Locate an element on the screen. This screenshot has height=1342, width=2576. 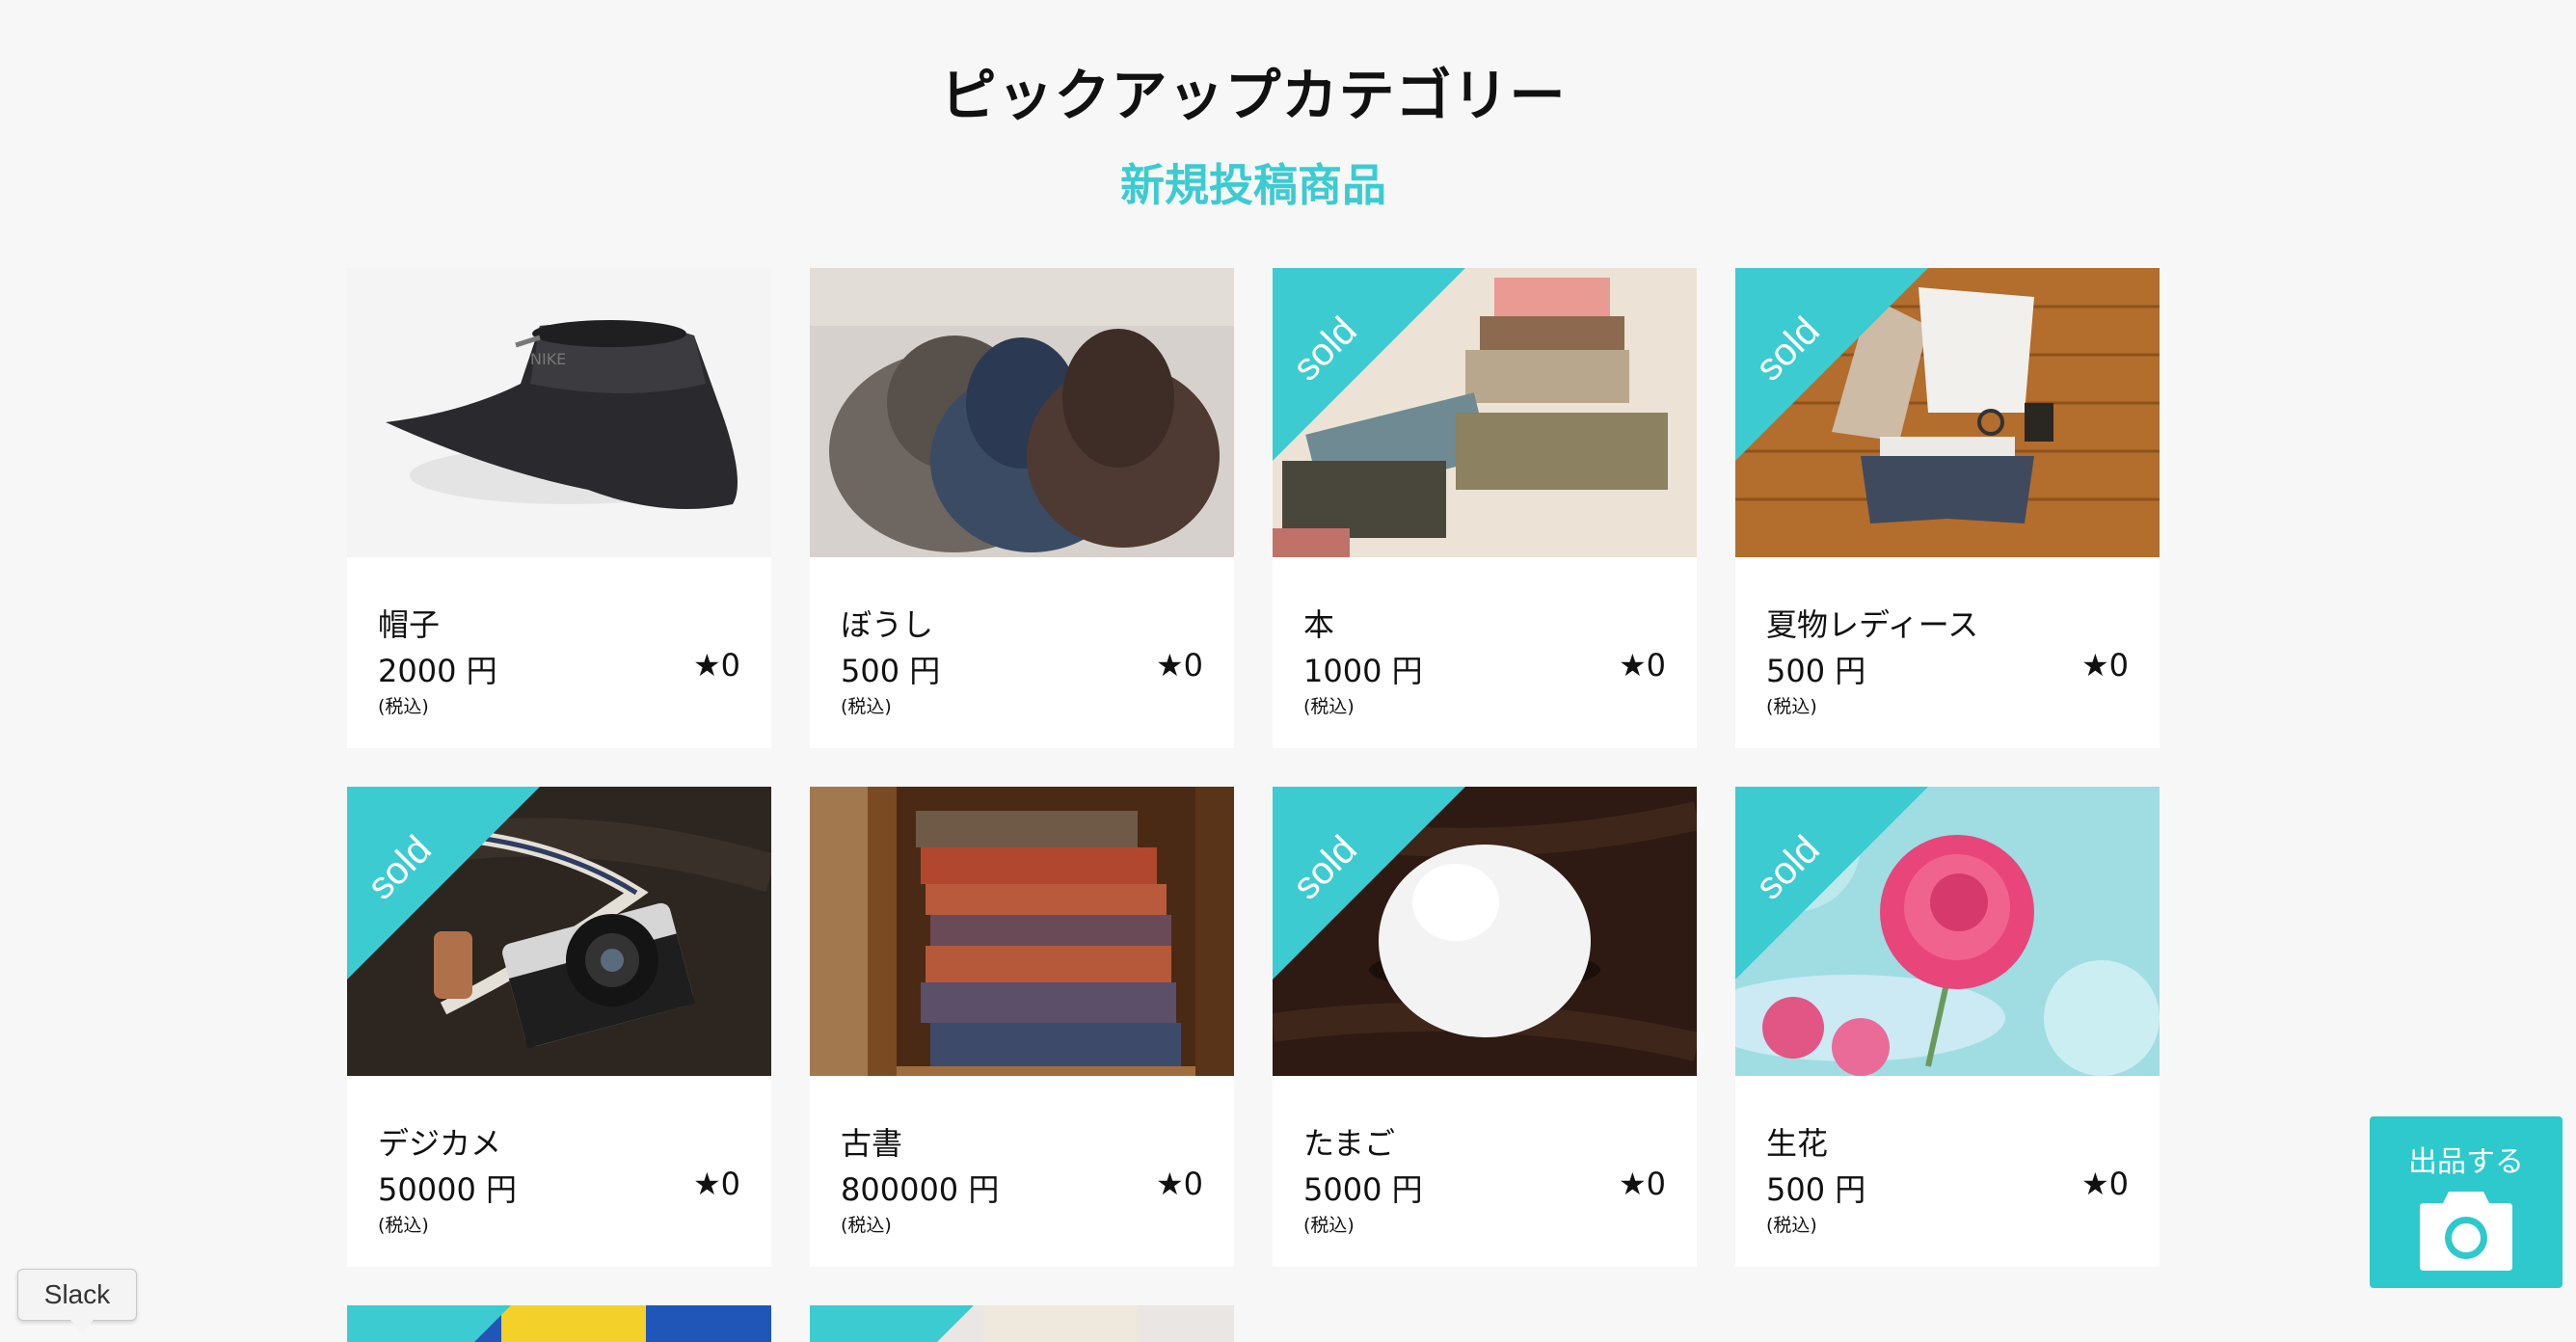
product-card: sold デジカメ 50000 円 (税込) ★0 is located at coordinates (559, 1027).